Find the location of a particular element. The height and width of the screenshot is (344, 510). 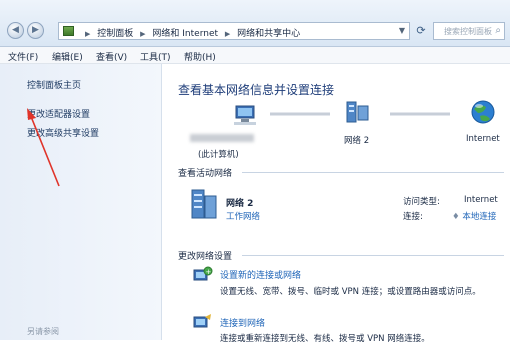

local-connection-link: ♦ 本地连接 is located at coordinates (474, 216).